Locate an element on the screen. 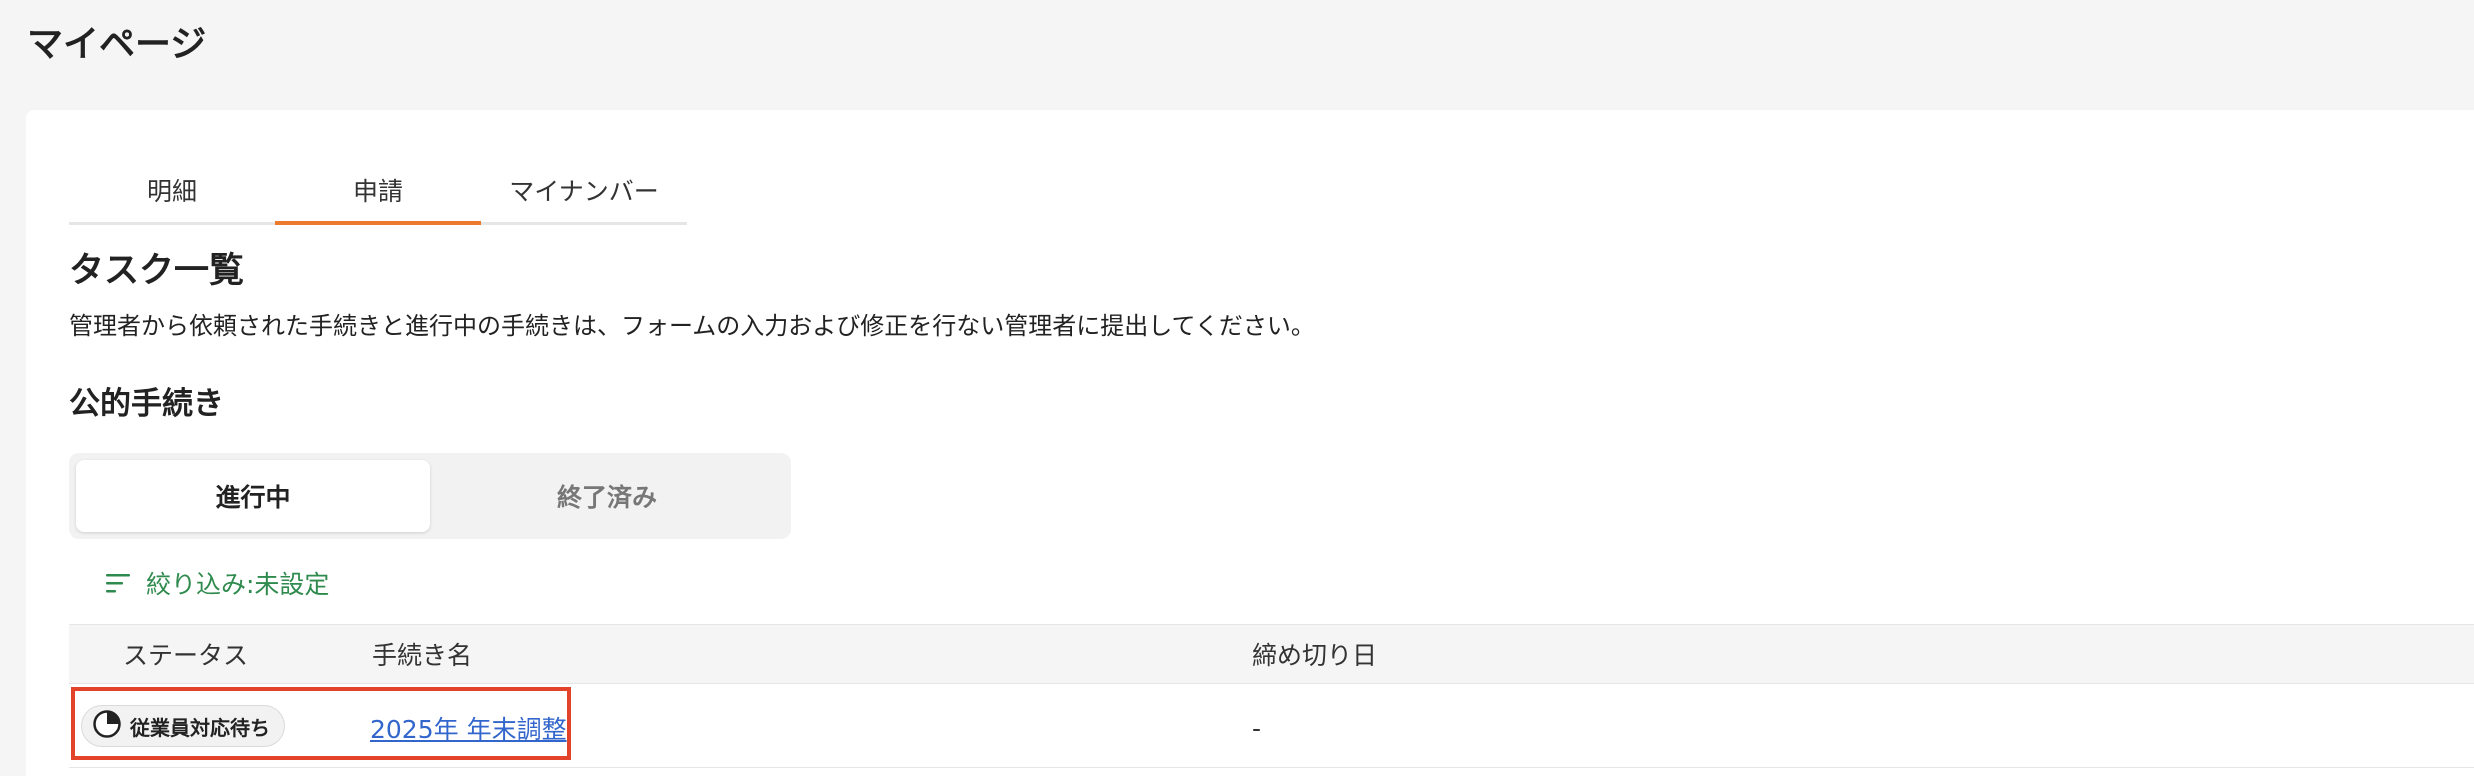  pie-progress-icon is located at coordinates (107, 726).